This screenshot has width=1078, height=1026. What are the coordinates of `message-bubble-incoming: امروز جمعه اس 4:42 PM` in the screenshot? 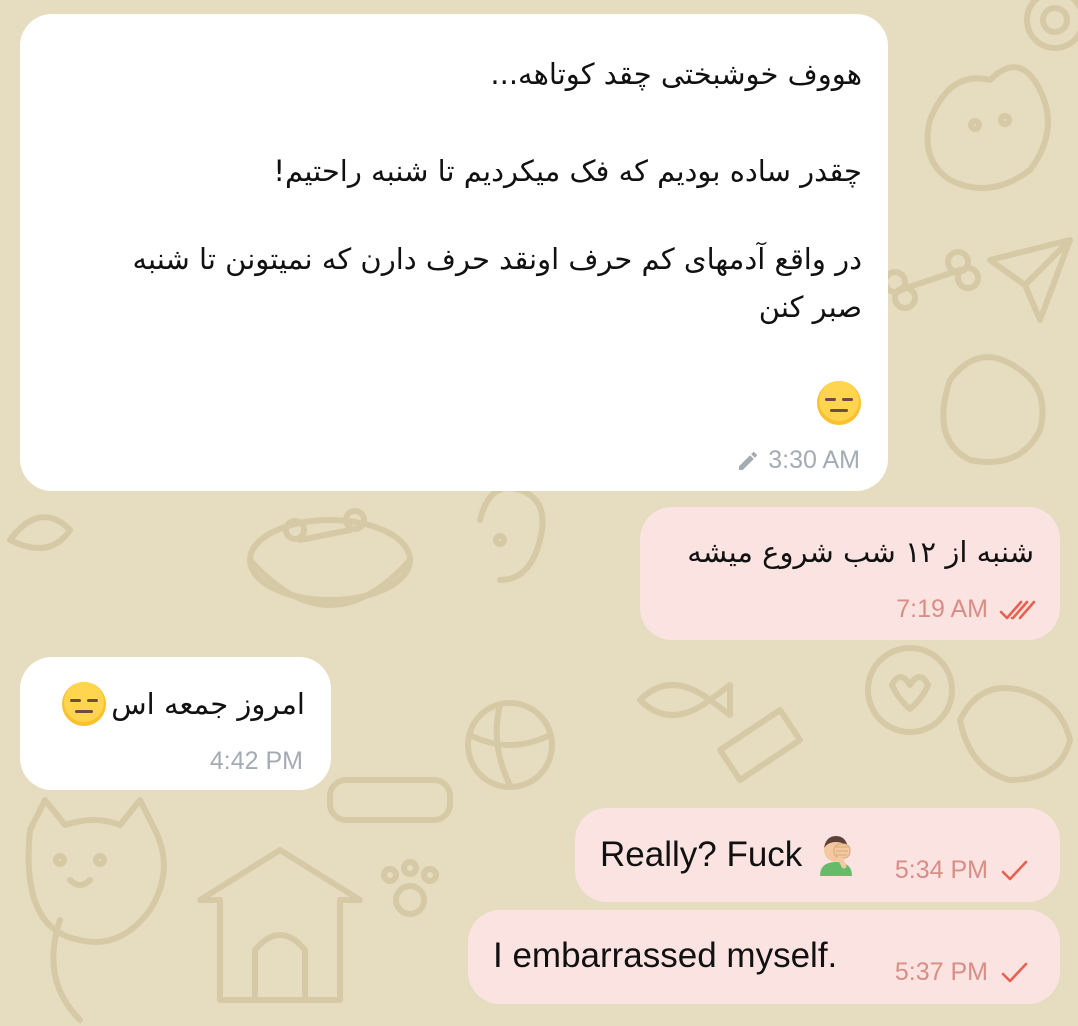 It's located at (175, 723).